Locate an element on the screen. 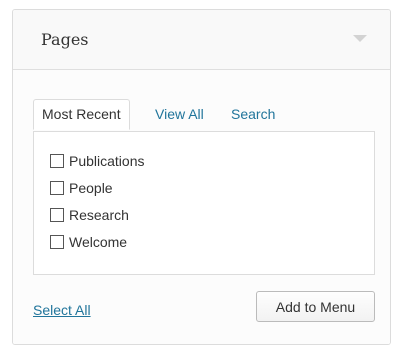 Image resolution: width=393 pixels, height=347 pixels. tab-most-recent: Most Recent is located at coordinates (81, 114).